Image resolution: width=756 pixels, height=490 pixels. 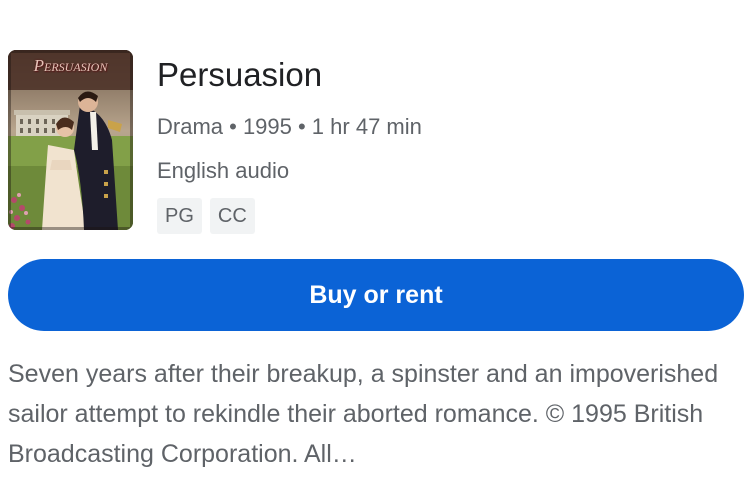 I want to click on movie-meta: Drama • 1995 • 1 hr 47 min, so click(x=289, y=126).